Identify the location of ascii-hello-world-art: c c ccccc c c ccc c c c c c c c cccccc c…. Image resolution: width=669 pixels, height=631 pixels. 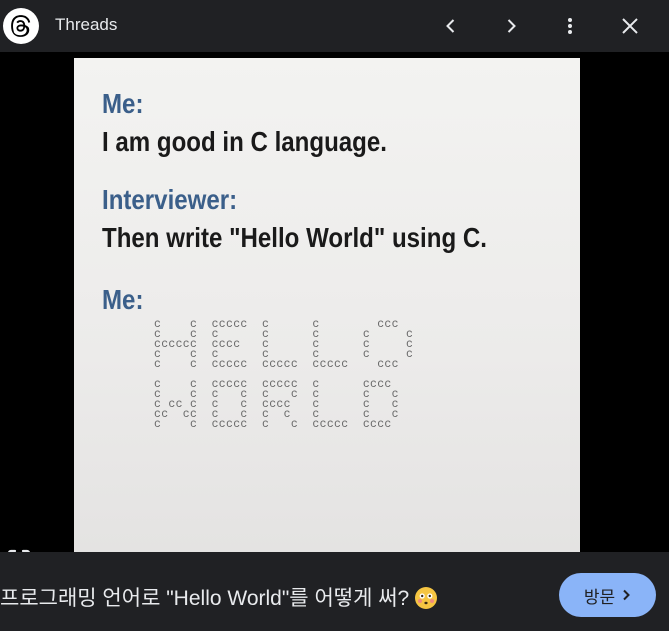
(284, 374).